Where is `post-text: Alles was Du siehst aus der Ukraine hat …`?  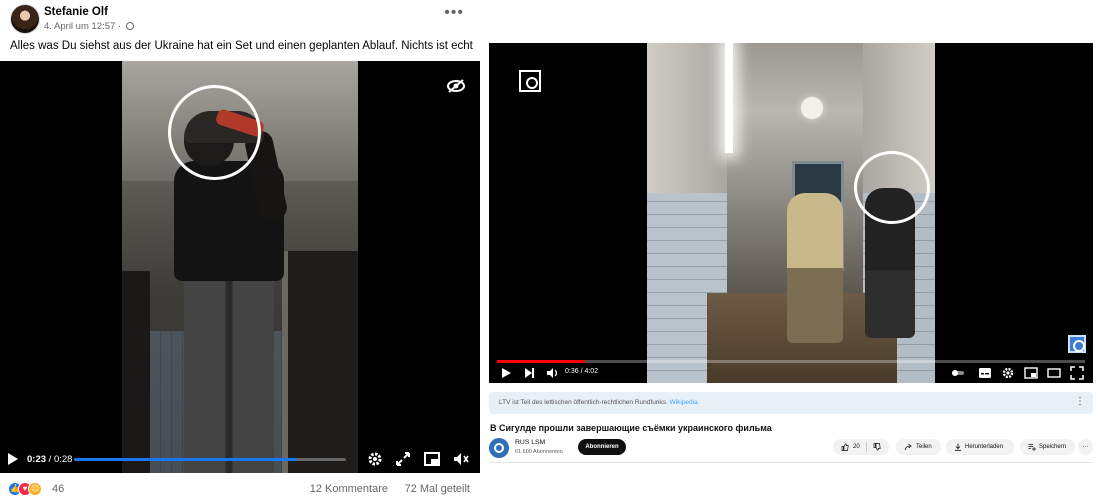 post-text: Alles was Du siehst aus der Ukraine hat … is located at coordinates (241, 46).